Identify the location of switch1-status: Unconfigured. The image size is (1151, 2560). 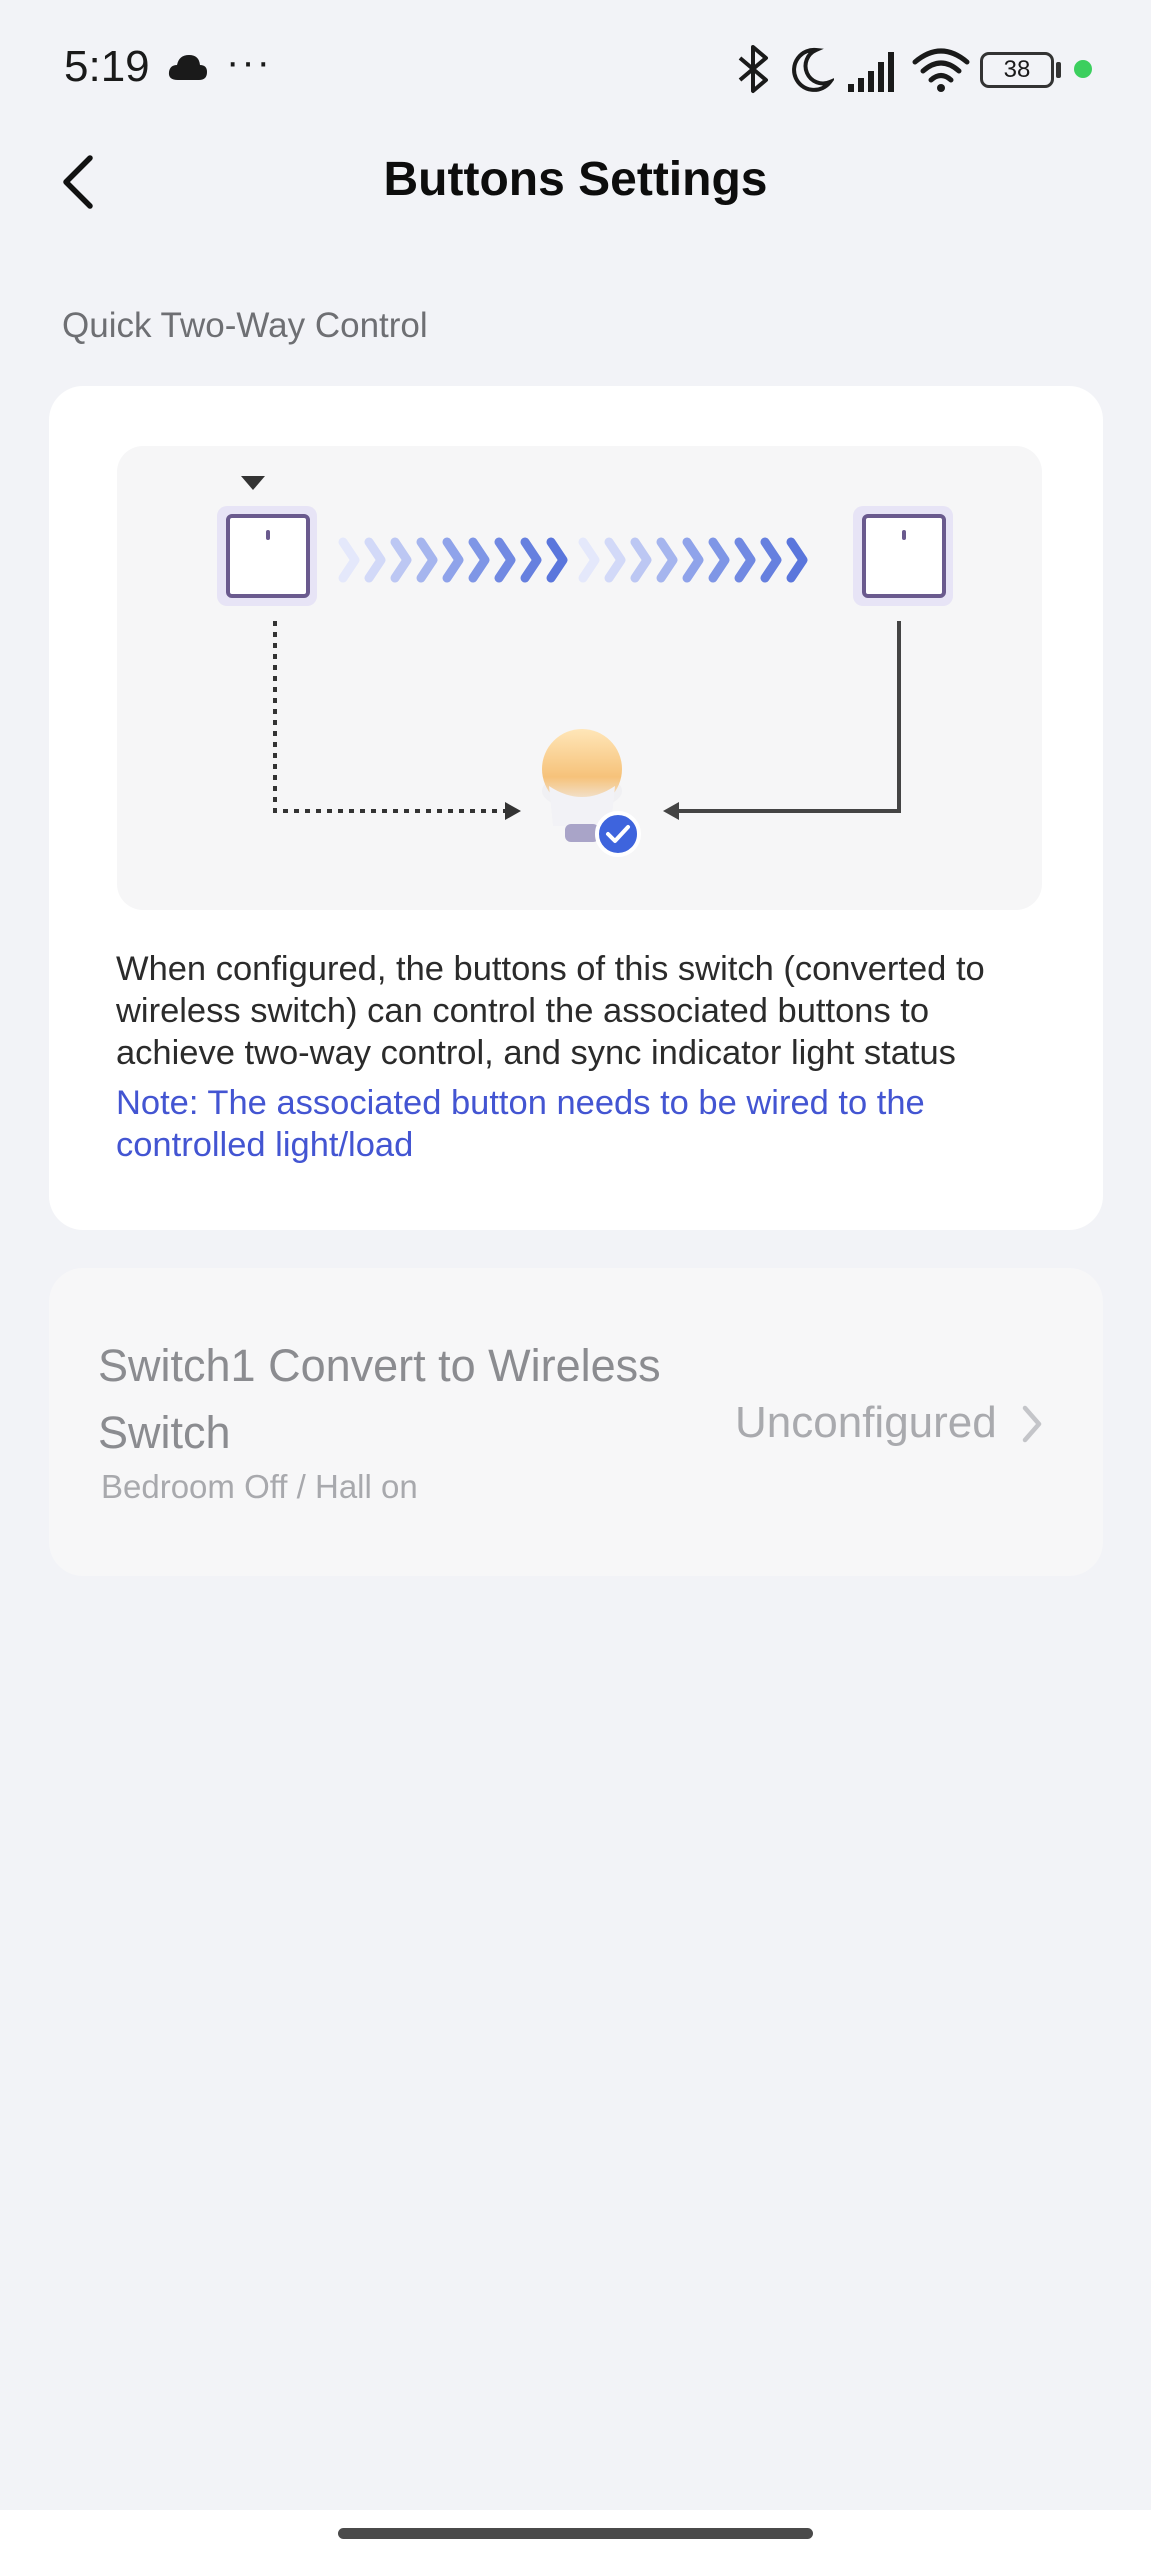
(866, 1422).